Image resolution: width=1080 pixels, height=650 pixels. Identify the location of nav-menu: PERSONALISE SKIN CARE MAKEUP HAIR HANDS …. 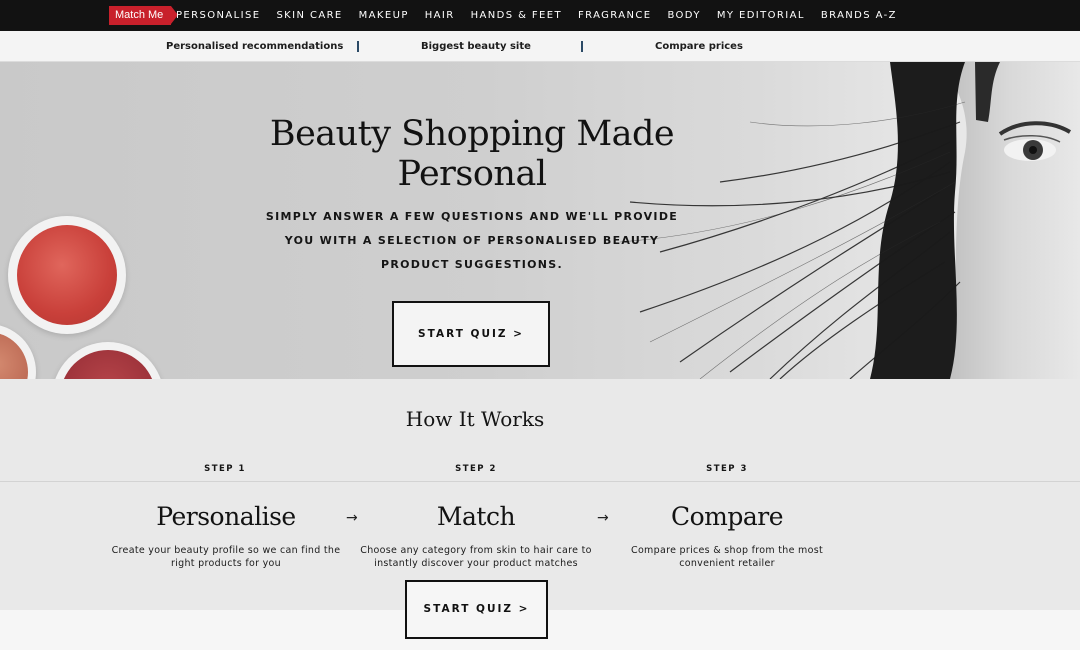
(544, 15).